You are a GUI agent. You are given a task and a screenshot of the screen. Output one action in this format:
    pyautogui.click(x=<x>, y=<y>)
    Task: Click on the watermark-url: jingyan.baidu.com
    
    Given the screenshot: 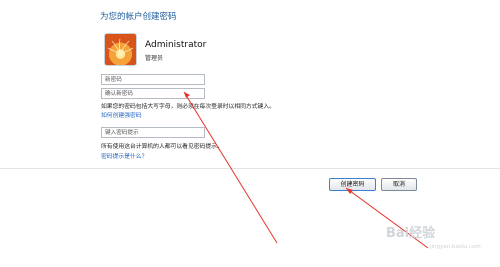 What is the action you would take?
    pyautogui.click(x=455, y=247)
    